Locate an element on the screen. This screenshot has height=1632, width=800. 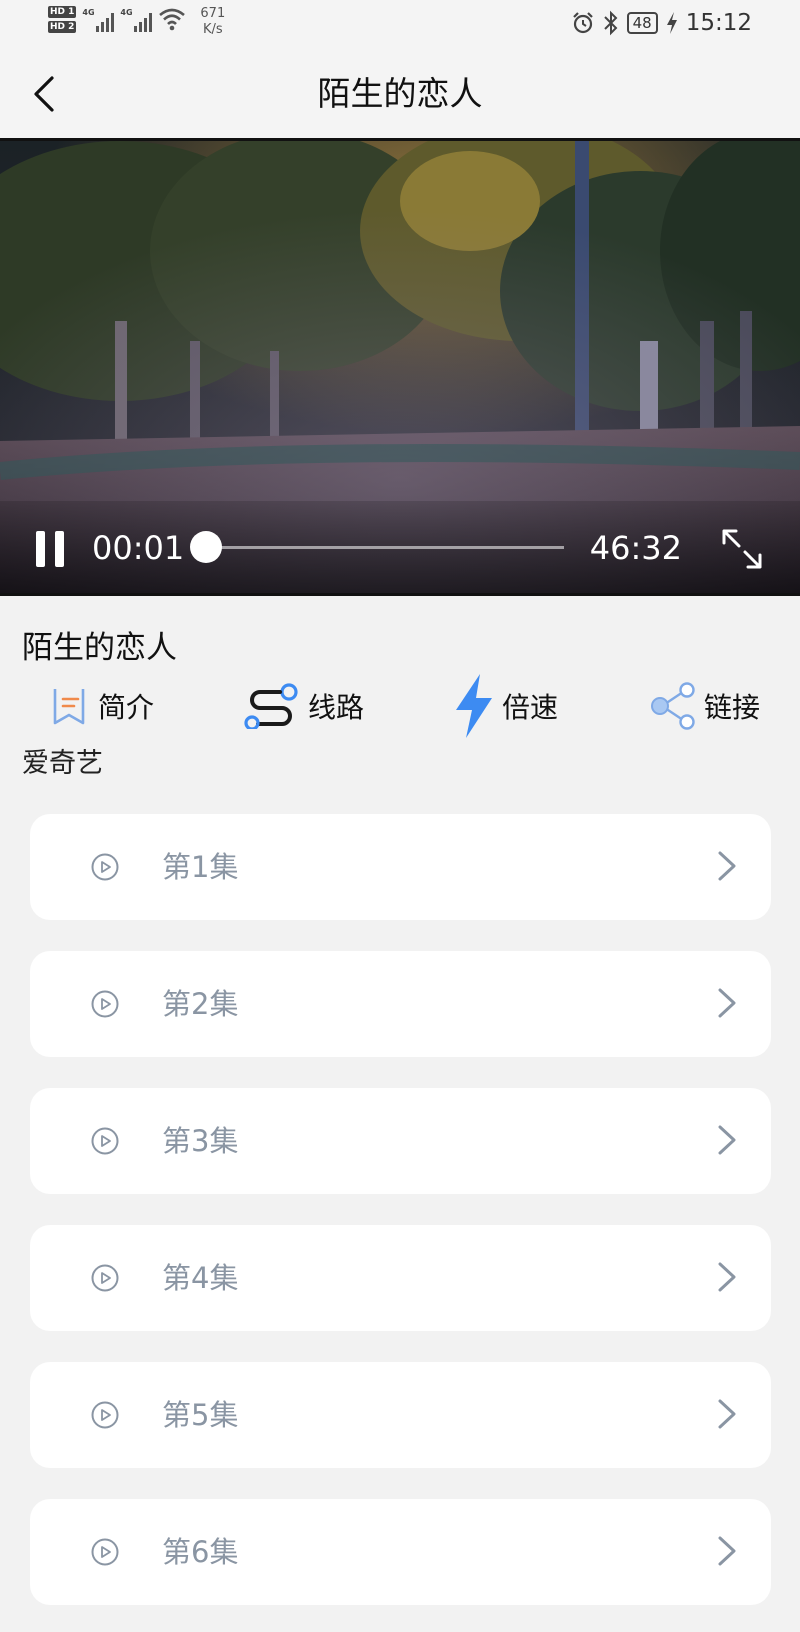
fullscreen-button is located at coordinates (742, 549).